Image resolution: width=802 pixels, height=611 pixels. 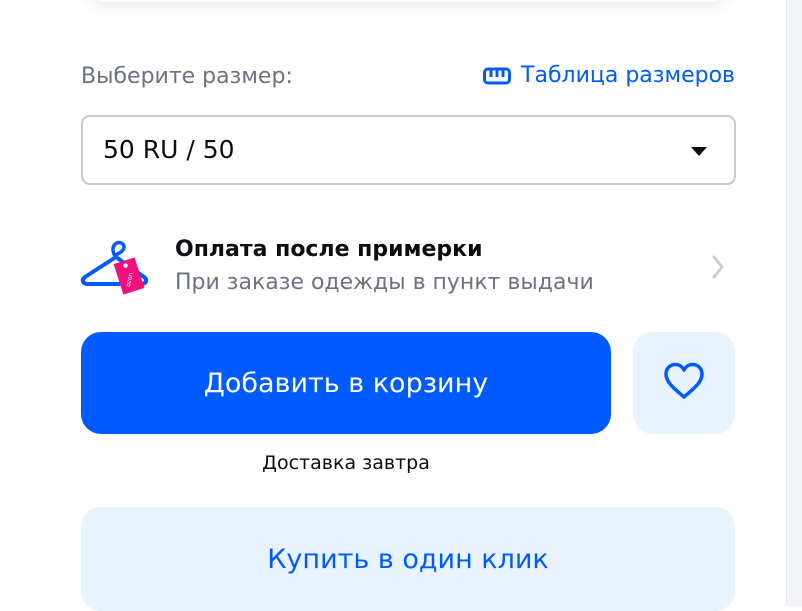 I want to click on delivery-info: Доставка завтра, so click(x=346, y=463).